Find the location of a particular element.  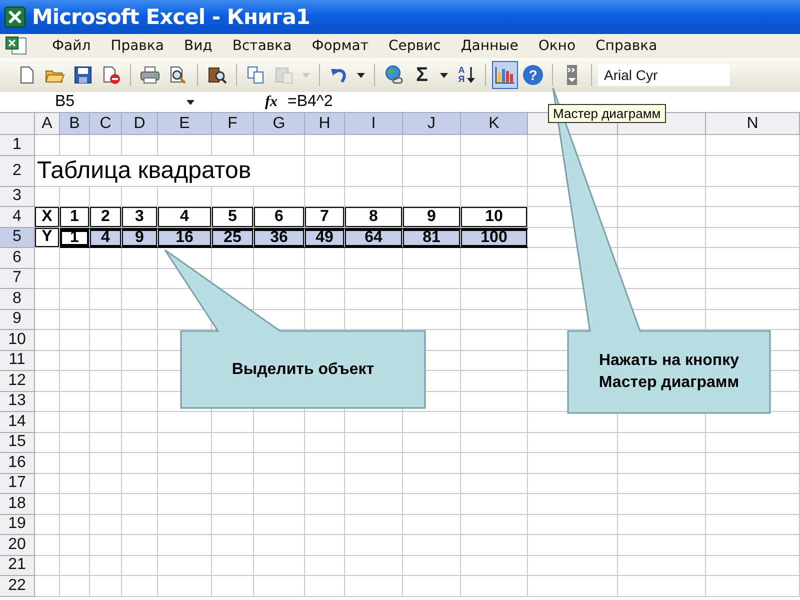

row-header: 10 is located at coordinates (17, 340).